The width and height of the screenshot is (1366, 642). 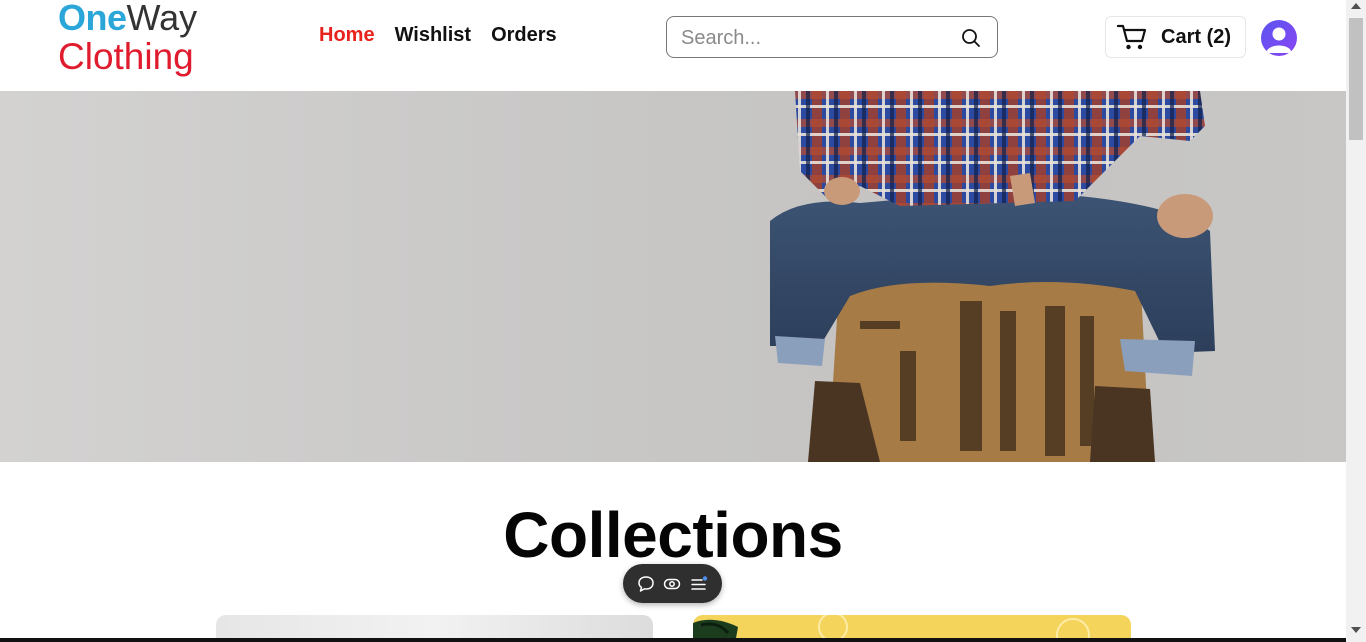 What do you see at coordinates (971, 38) in the screenshot?
I see `search-icon` at bounding box center [971, 38].